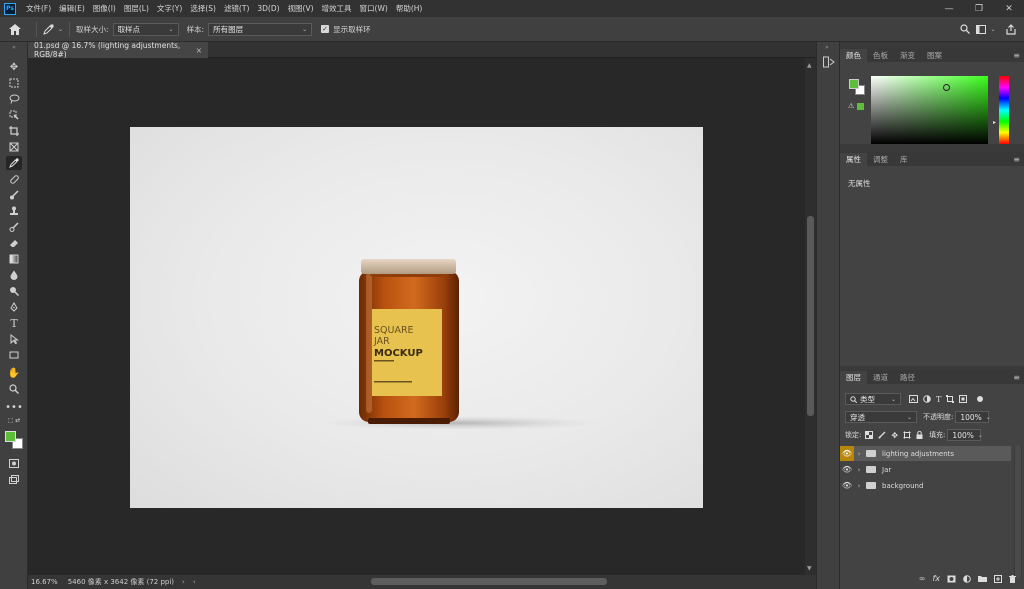 This screenshot has height=589, width=1024. Describe the element at coordinates (851, 106) in the screenshot. I see `gamut-warning-icon: ⚠` at that location.